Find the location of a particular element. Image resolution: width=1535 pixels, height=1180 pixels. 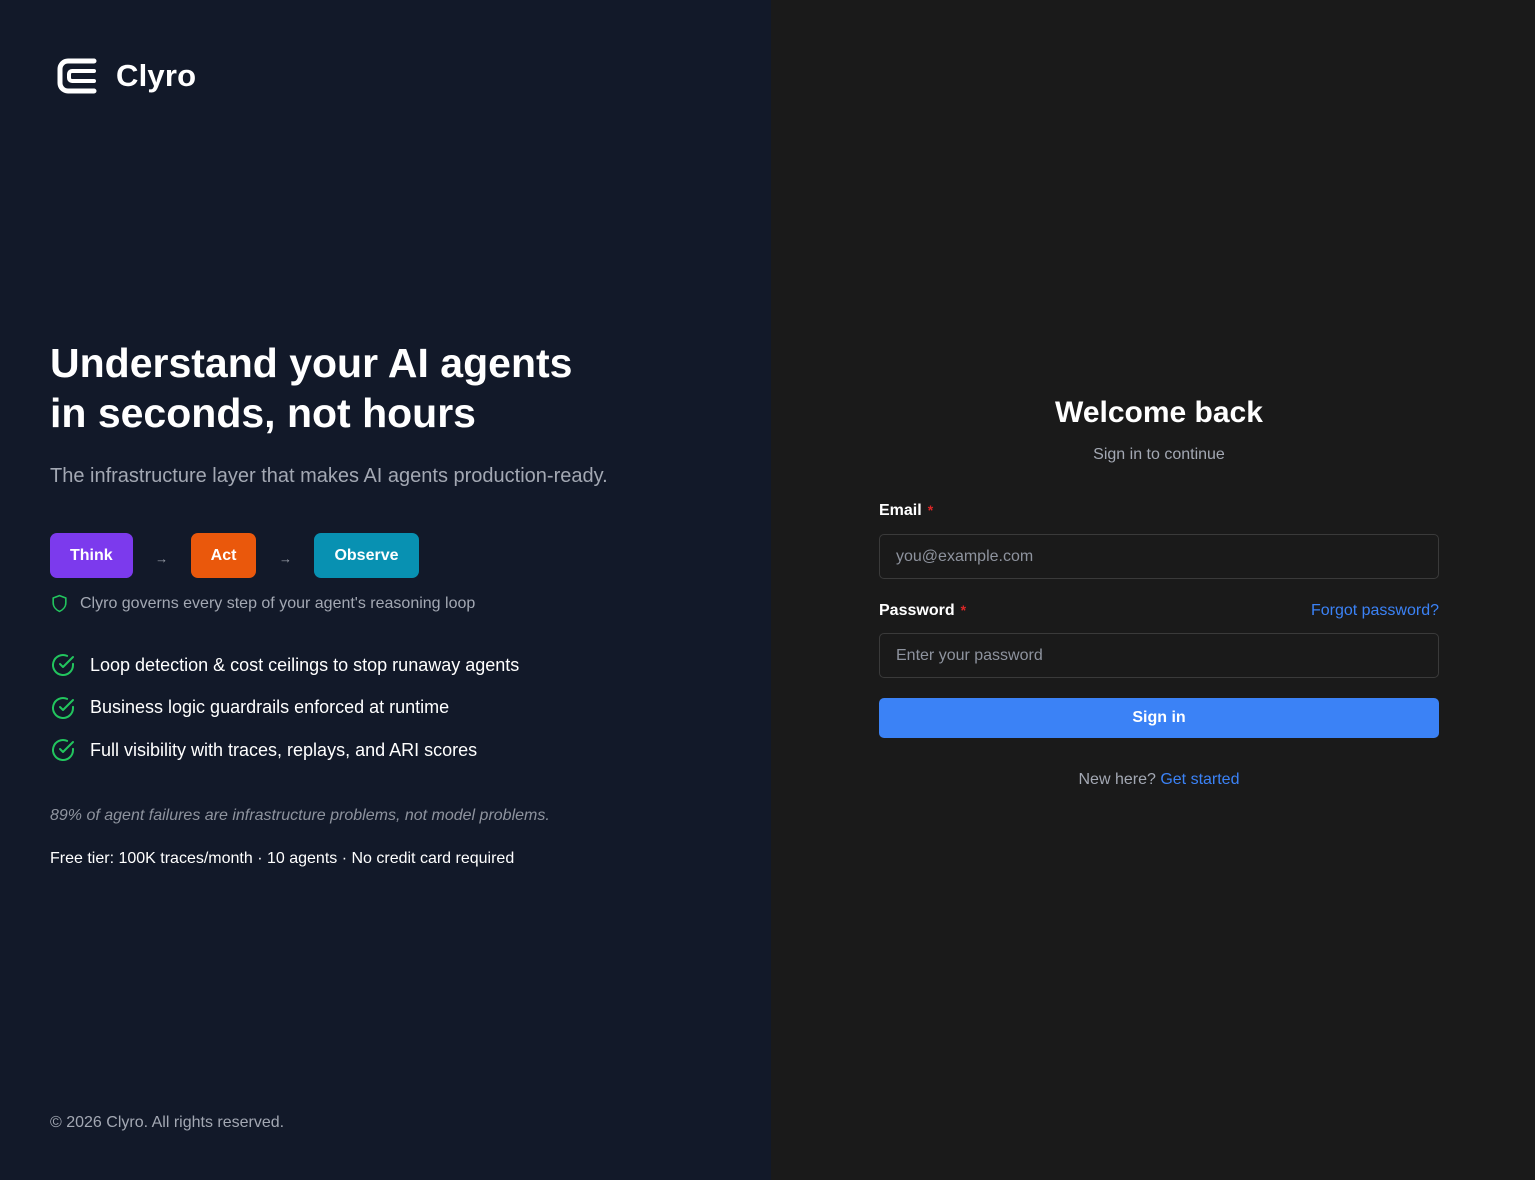

password-label: Password * is located at coordinates (922, 611).